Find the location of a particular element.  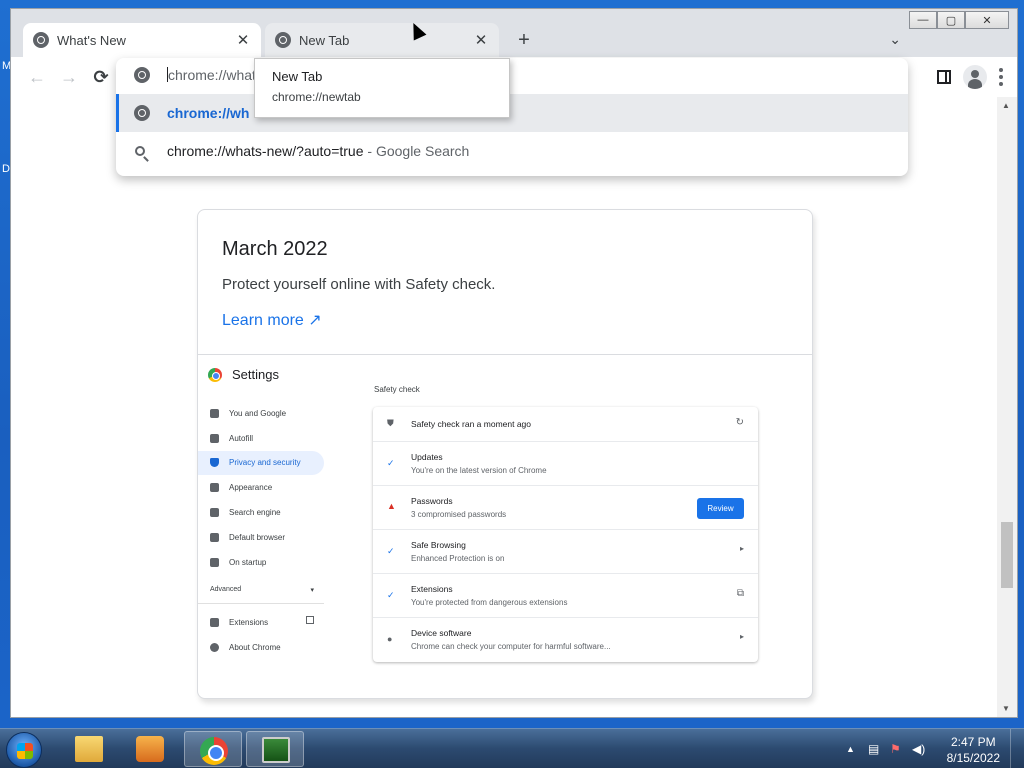

settings-nav-item: Privacy and security is located at coordinates (261, 463).